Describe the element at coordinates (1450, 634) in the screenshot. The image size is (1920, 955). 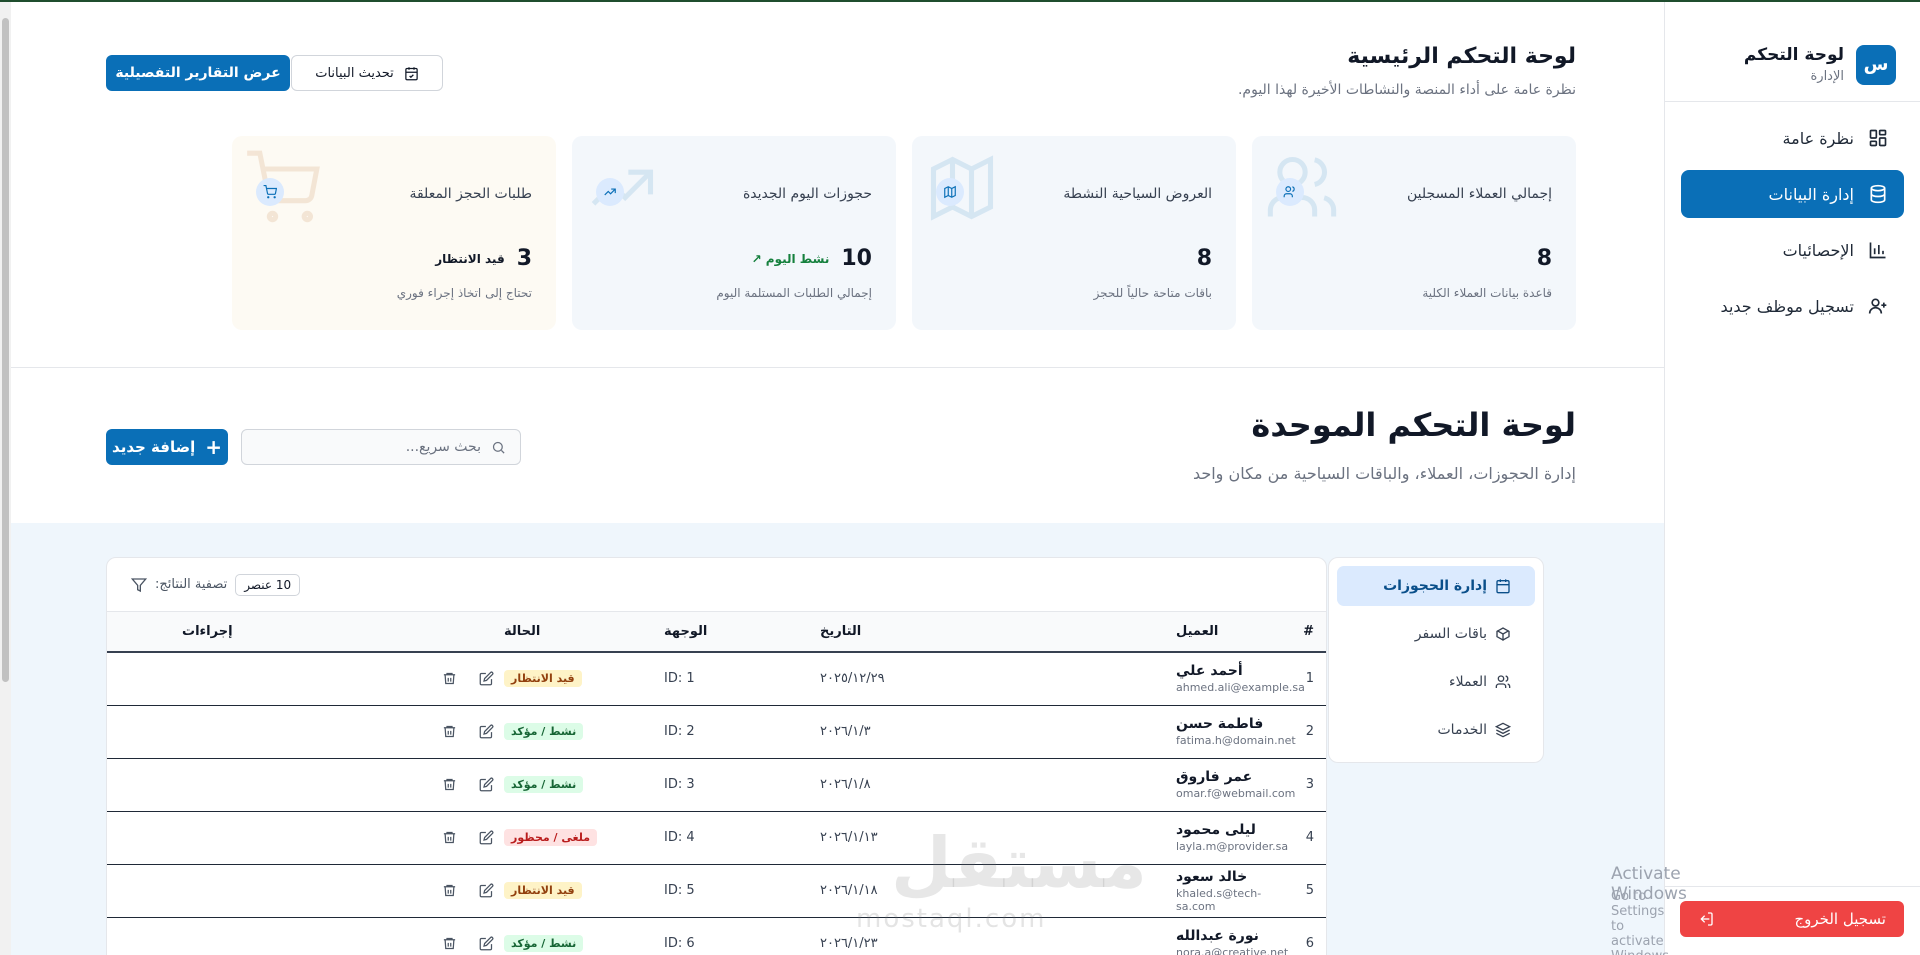
I see `tab-label: باقات السفر` at that location.